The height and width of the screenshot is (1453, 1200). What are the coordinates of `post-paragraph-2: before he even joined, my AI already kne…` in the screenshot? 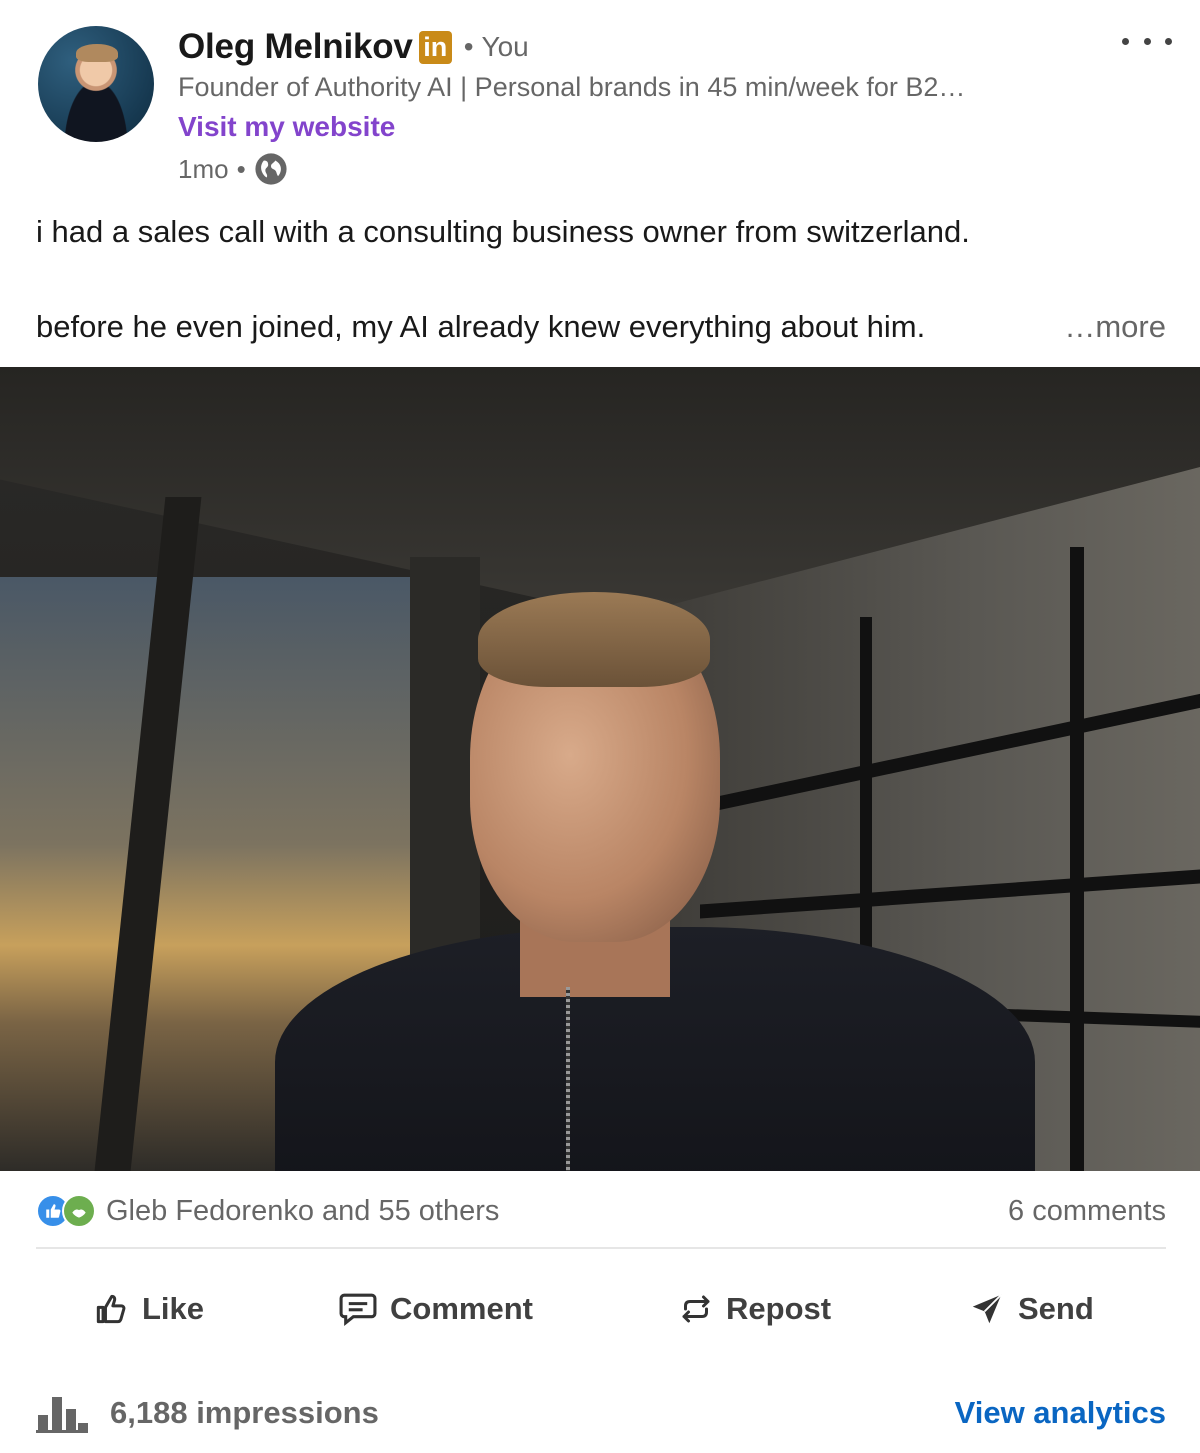 It's located at (601, 327).